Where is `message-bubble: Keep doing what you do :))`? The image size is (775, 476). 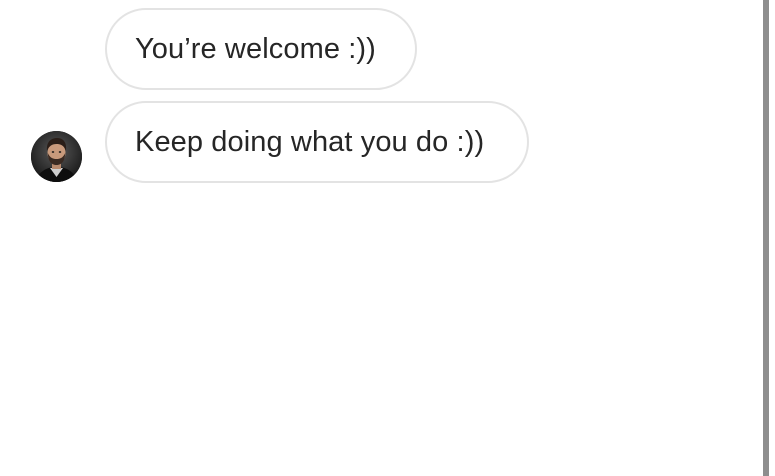
message-bubble: Keep doing what you do :)) is located at coordinates (317, 142).